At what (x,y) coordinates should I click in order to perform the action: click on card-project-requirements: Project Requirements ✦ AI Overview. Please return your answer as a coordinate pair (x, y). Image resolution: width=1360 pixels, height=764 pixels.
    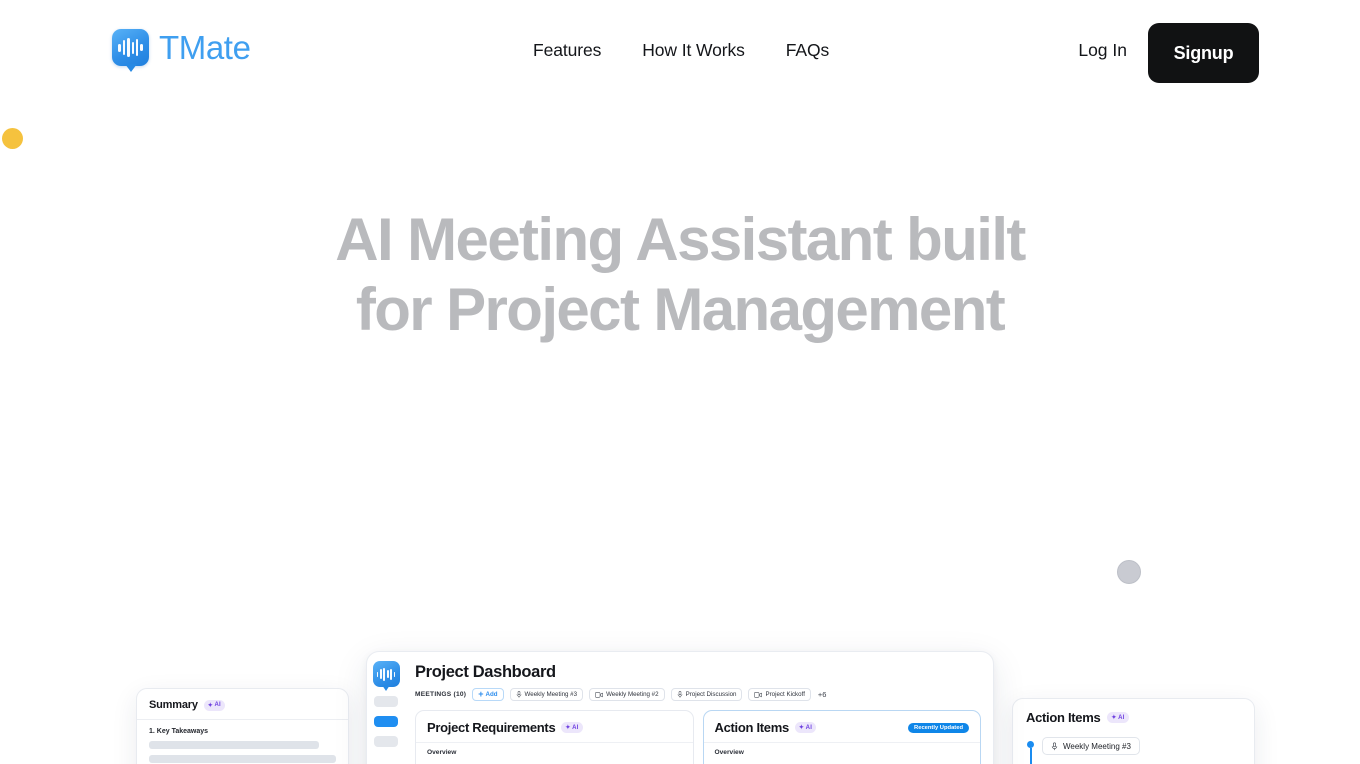
    Looking at the image, I should click on (554, 737).